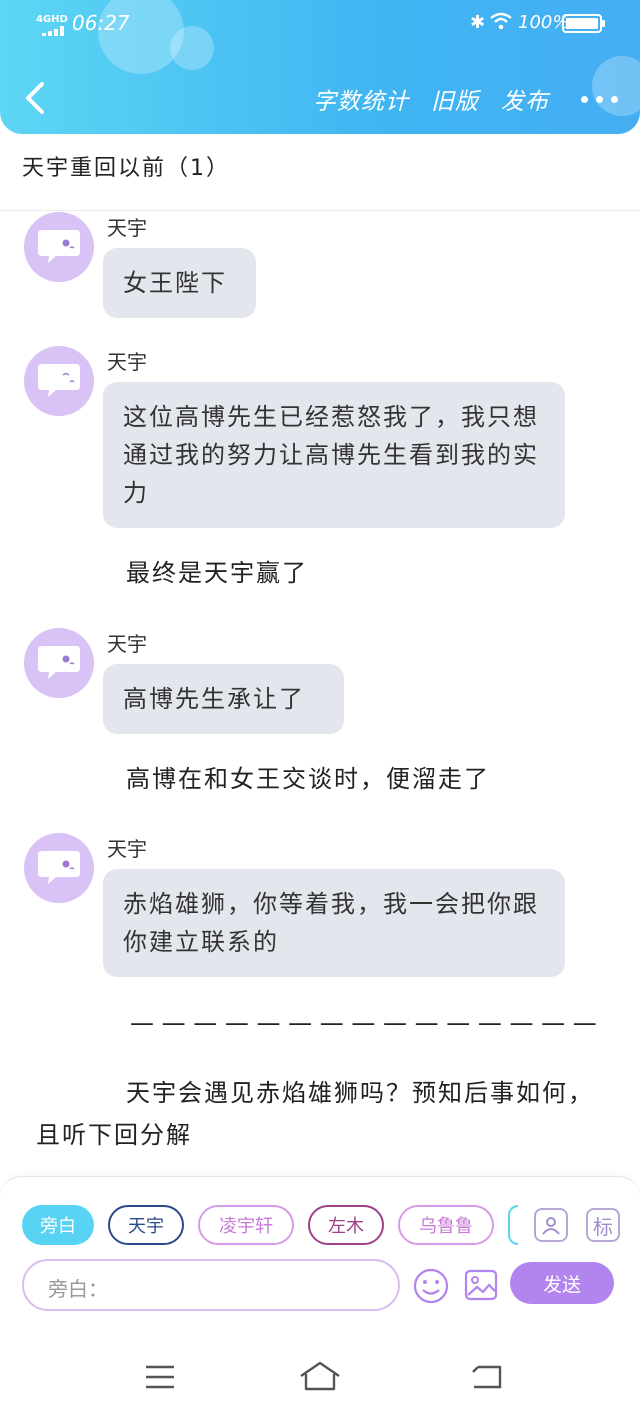 The image size is (640, 1422). What do you see at coordinates (320, 210) in the screenshot?
I see `divider` at bounding box center [320, 210].